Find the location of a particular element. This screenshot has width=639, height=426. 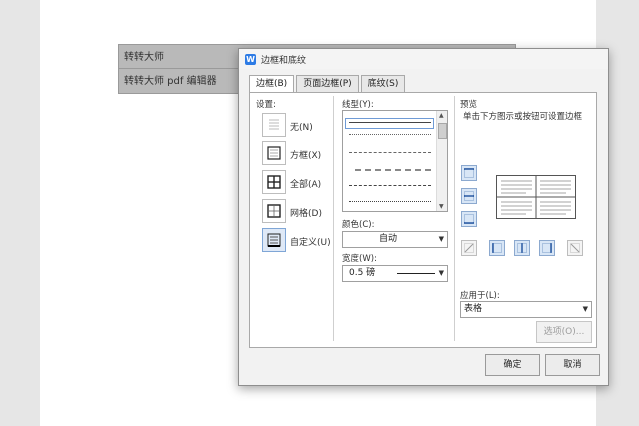

color-value: 自动 is located at coordinates (387, 239).